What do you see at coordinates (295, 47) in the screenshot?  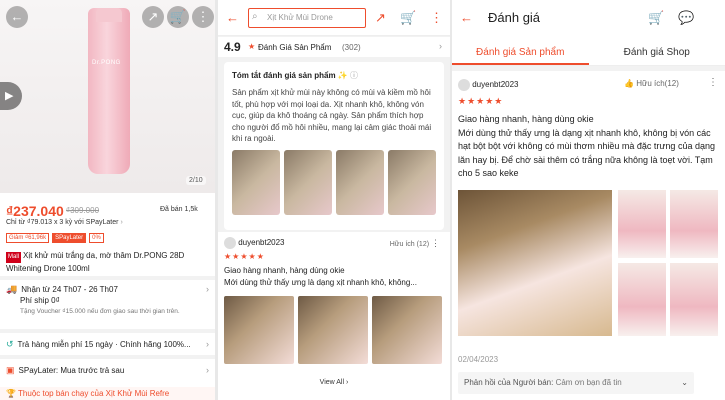 I see `rating-label: Đánh Giá Sản Phẩm` at bounding box center [295, 47].